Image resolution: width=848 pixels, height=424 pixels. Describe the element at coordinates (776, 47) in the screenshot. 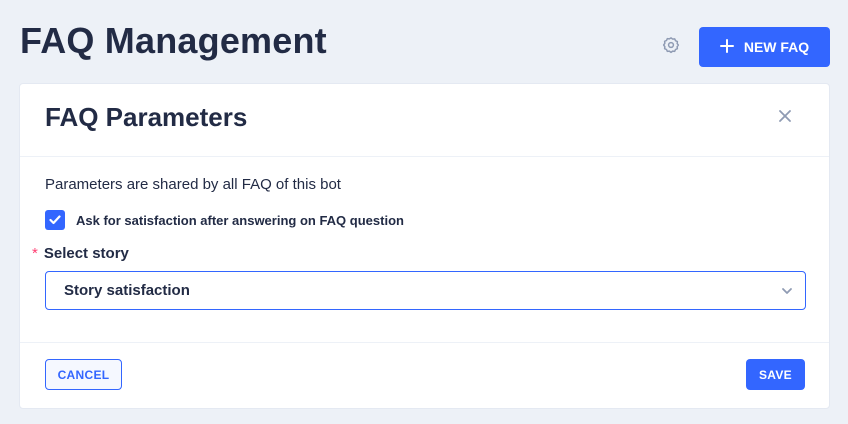

I see `new-faq-label: NEW FAQ` at that location.